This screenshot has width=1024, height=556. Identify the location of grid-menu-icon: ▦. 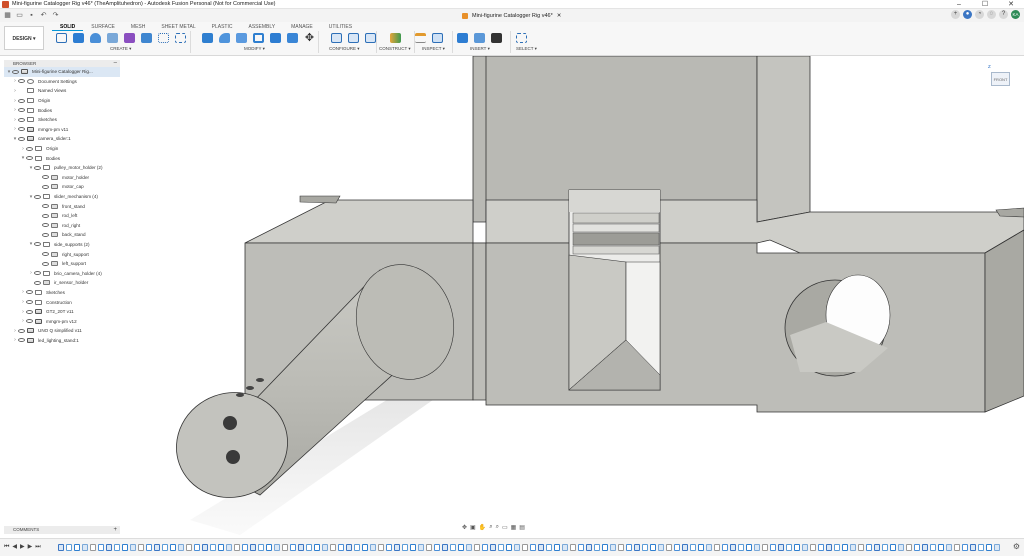
(7, 15).